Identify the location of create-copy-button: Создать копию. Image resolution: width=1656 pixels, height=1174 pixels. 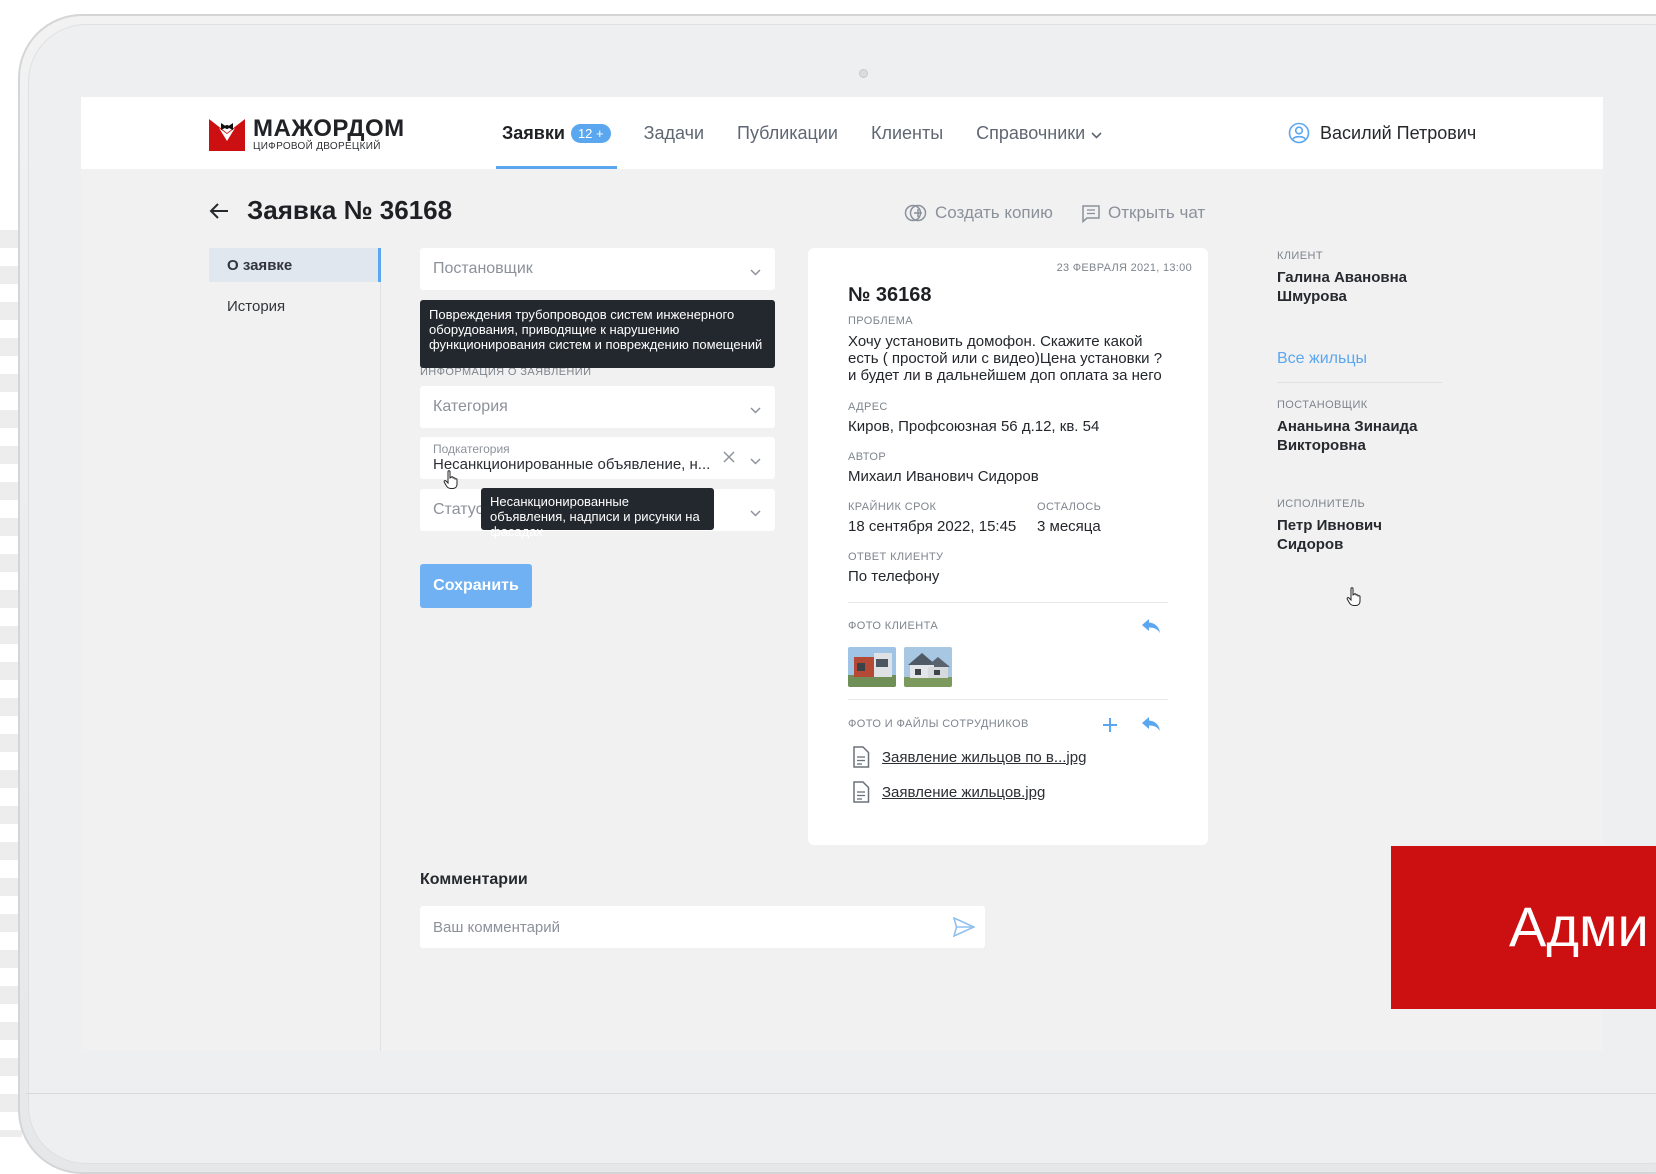
(978, 213).